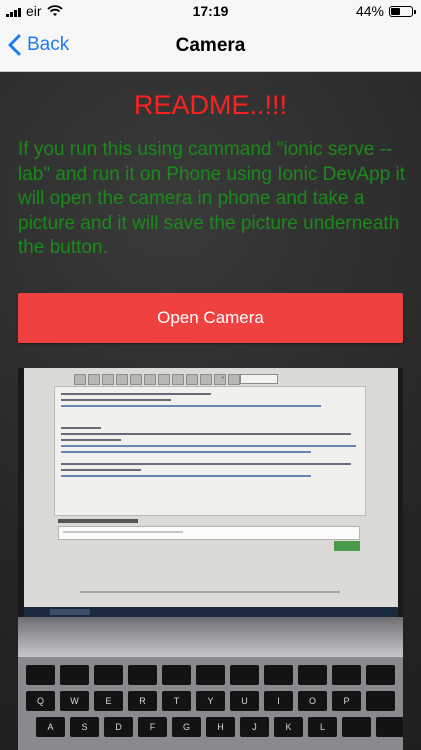  I want to click on open-camera-button: Open Camera, so click(210, 318).